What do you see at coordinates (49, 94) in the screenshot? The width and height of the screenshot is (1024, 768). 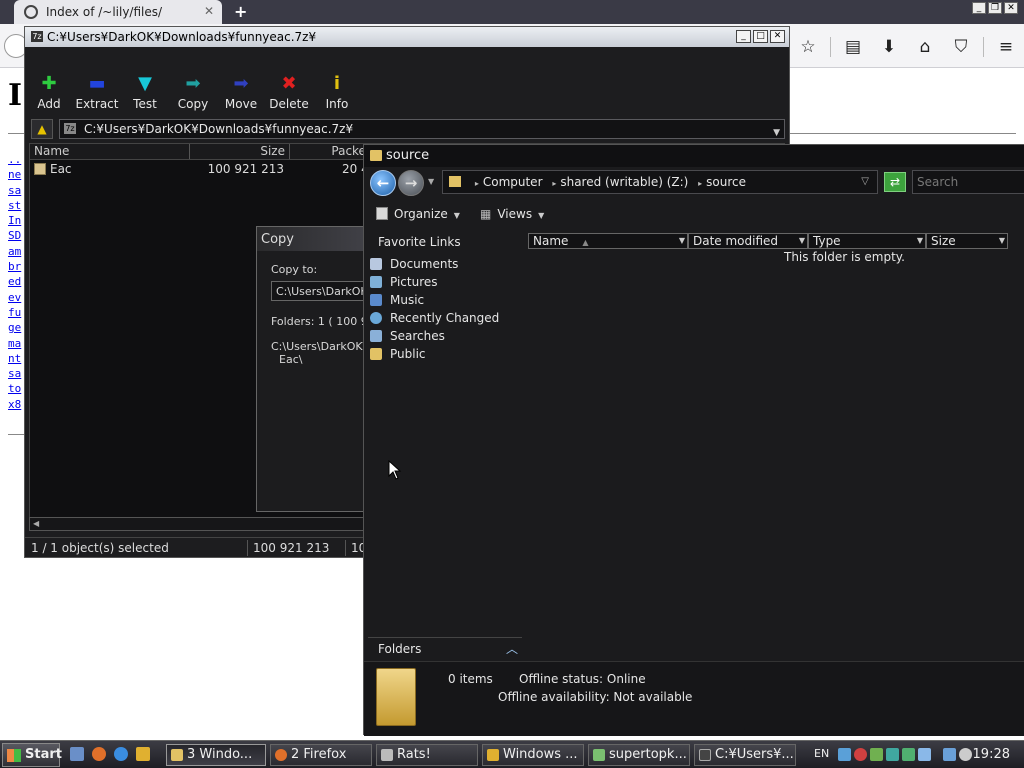 I see `add-button: ✚ Add` at bounding box center [49, 94].